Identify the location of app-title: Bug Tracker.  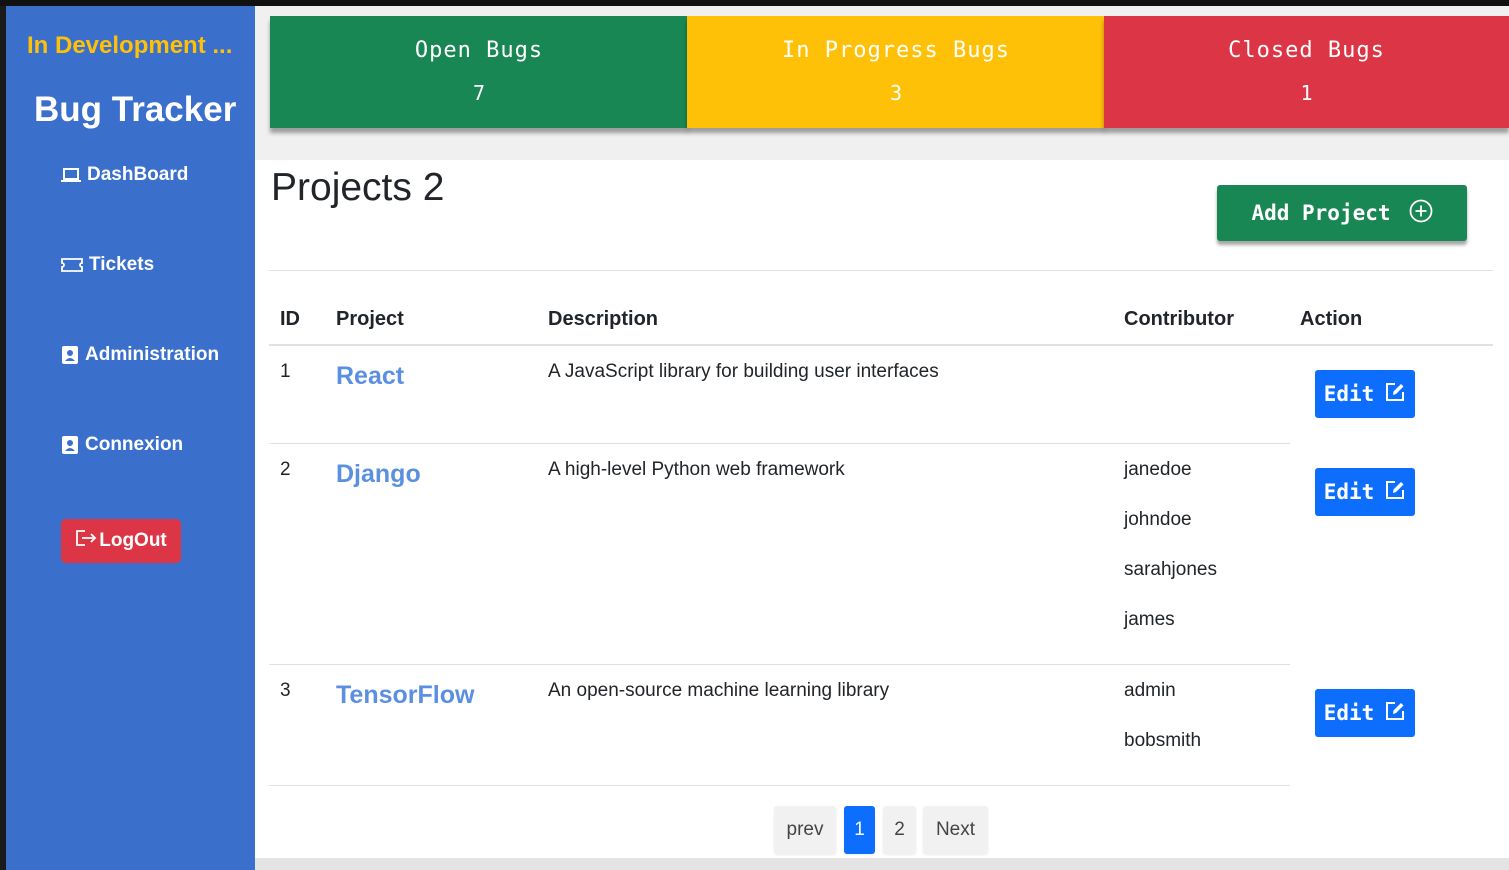
(135, 109).